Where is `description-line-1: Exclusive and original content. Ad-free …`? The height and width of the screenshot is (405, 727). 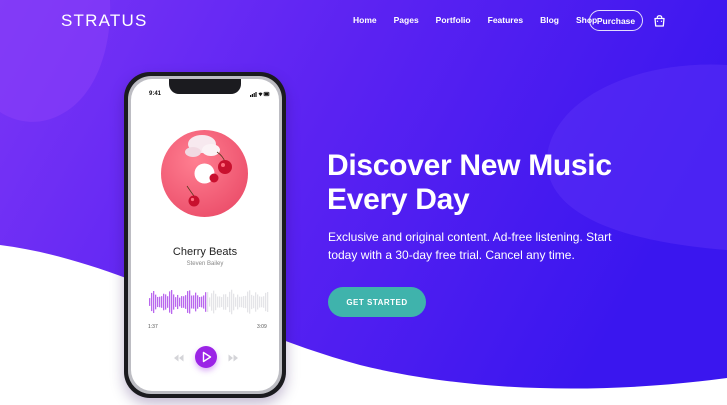 description-line-1: Exclusive and original content. Ad-free … is located at coordinates (470, 237).